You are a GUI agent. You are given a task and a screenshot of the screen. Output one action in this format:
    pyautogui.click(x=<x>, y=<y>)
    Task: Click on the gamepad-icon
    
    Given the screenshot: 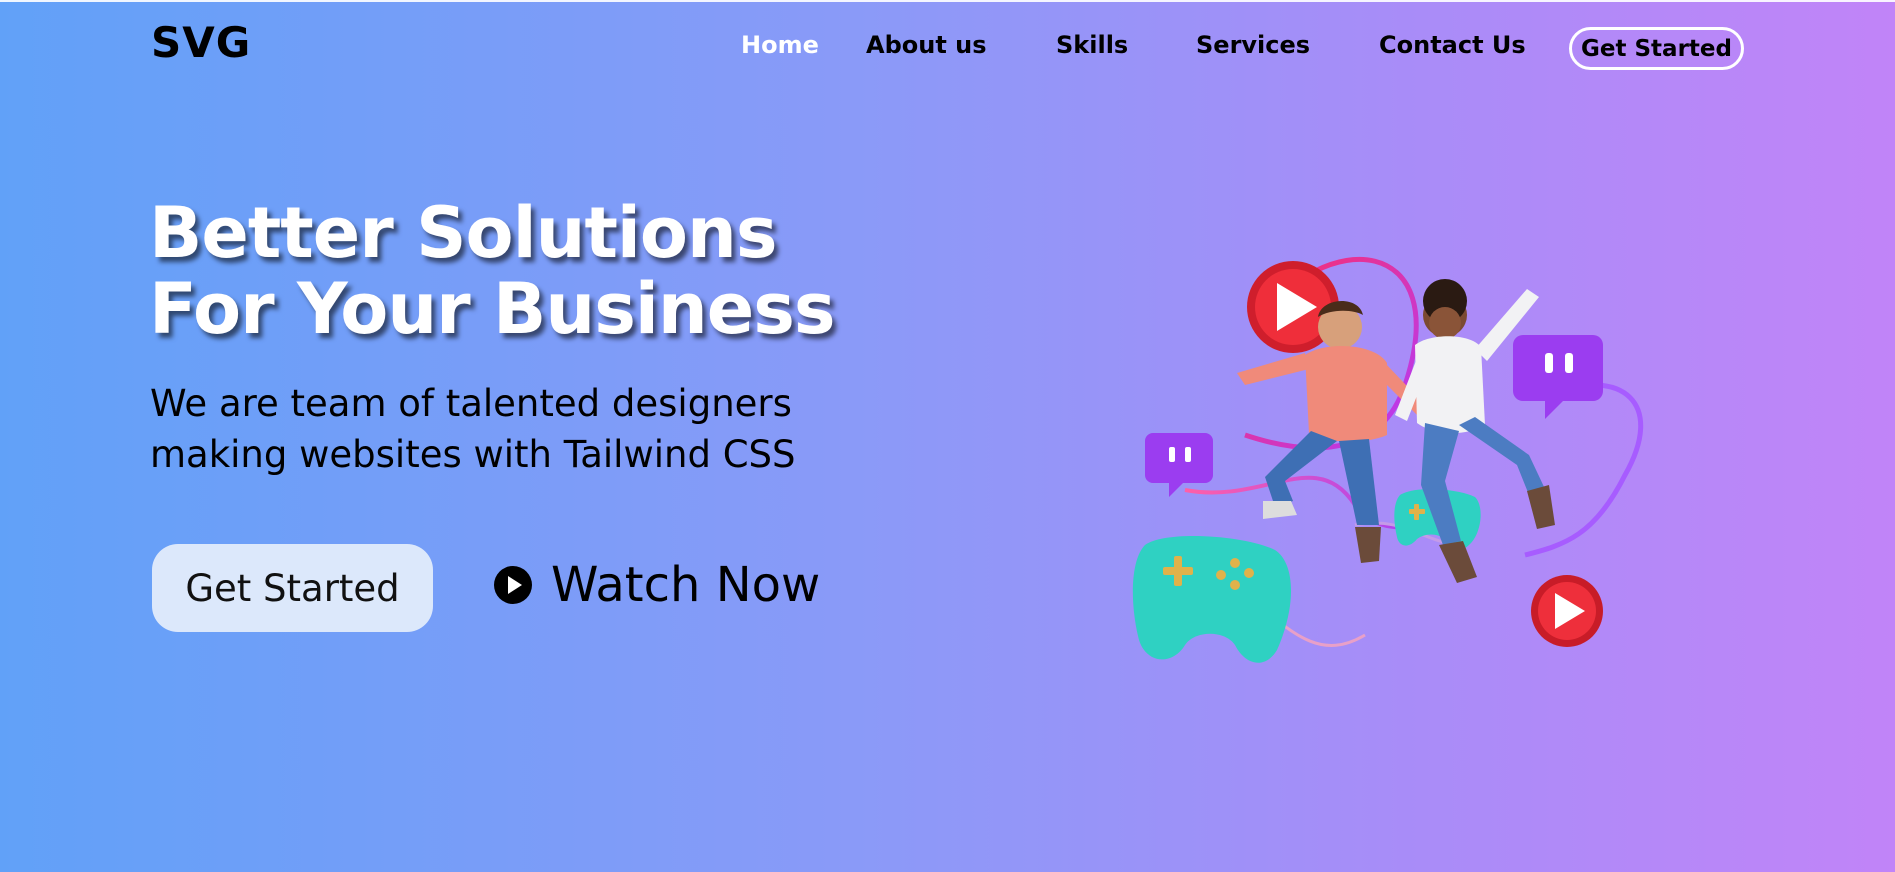 What is the action you would take?
    pyautogui.click(x=1212, y=599)
    